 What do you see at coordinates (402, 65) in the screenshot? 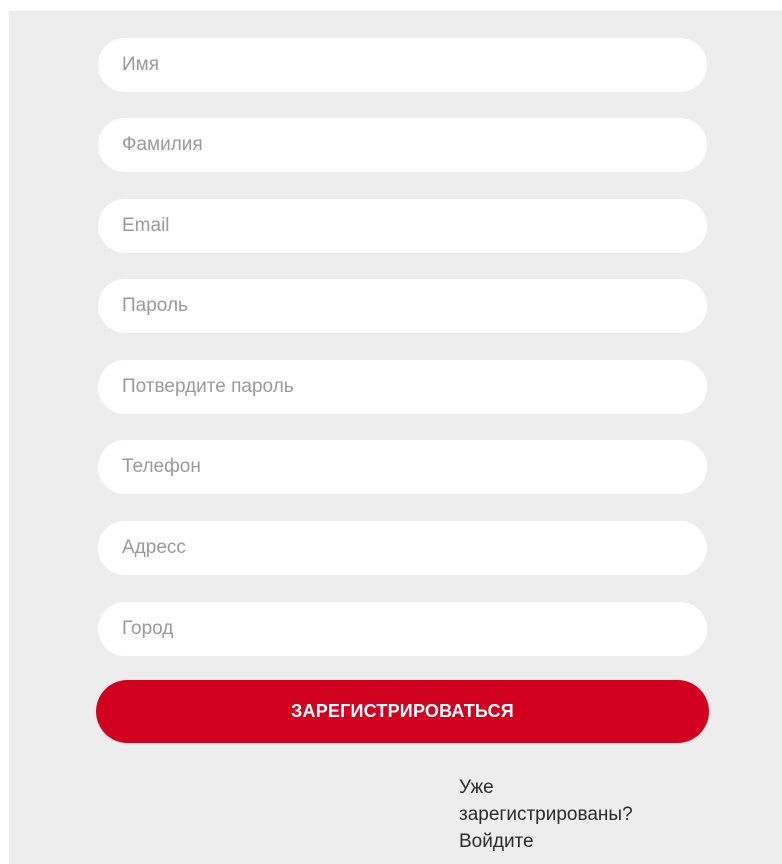
I see `first-name-input` at bounding box center [402, 65].